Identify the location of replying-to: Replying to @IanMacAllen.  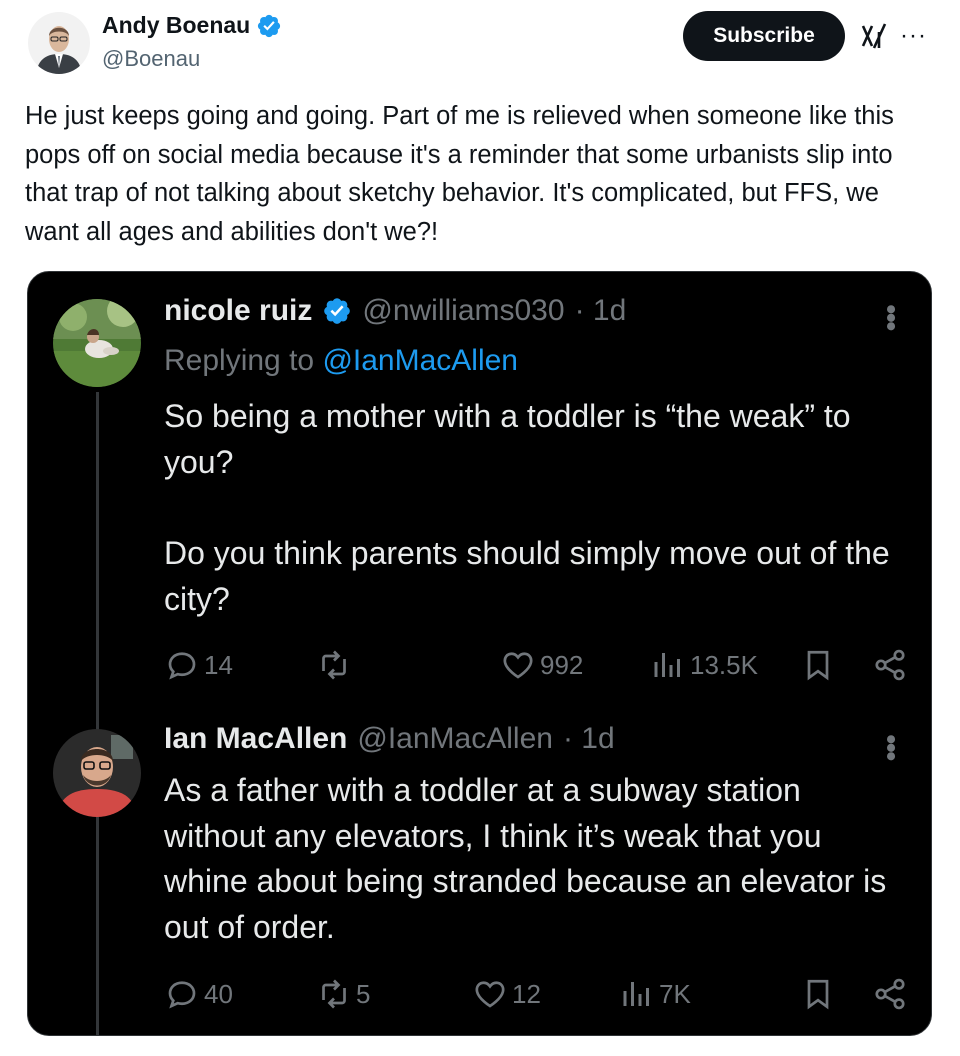
(341, 361).